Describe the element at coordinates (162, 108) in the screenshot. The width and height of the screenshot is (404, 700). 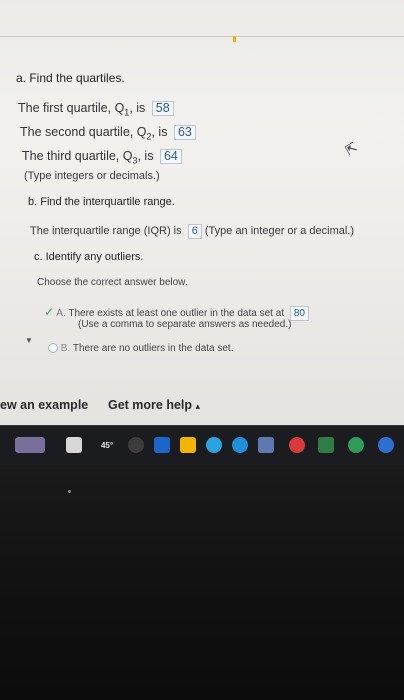
I see `q1-answer: 58` at that location.